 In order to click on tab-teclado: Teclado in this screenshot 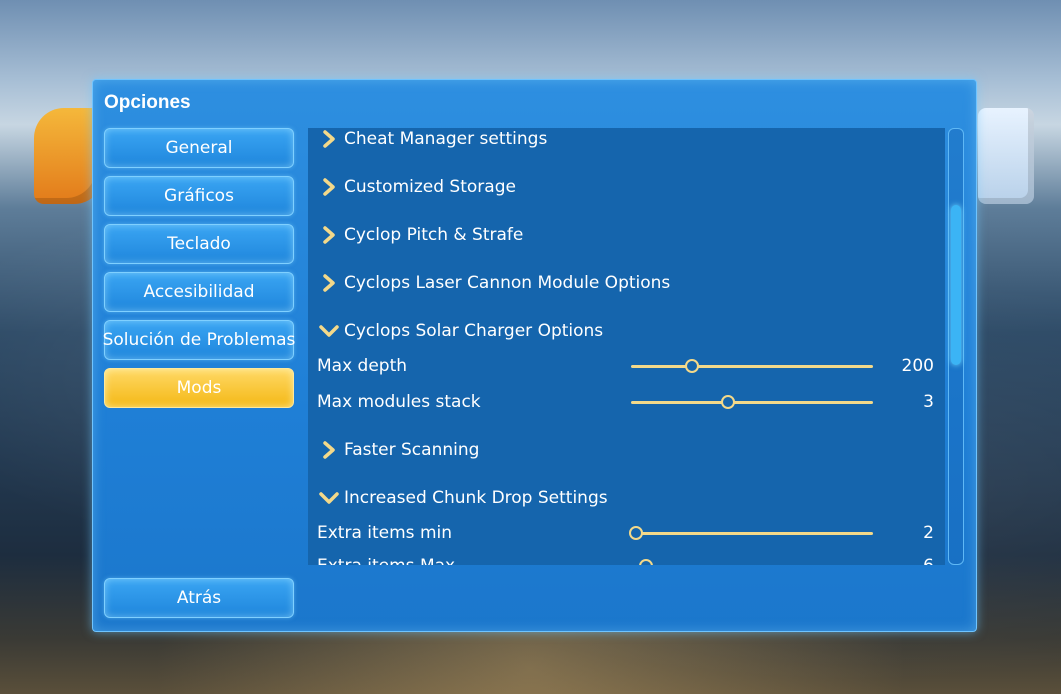, I will do `click(199, 244)`.